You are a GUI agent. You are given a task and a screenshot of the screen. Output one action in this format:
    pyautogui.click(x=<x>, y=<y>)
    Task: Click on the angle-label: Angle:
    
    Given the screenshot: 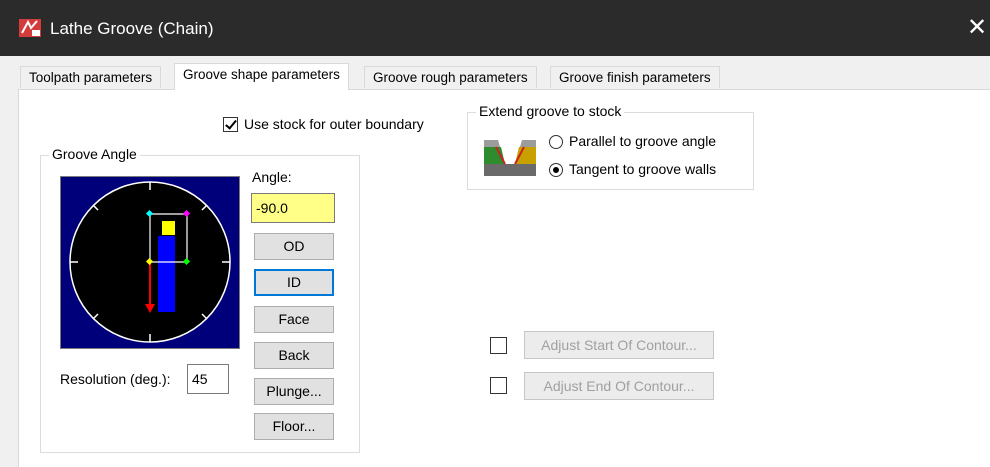 What is the action you would take?
    pyautogui.click(x=272, y=177)
    